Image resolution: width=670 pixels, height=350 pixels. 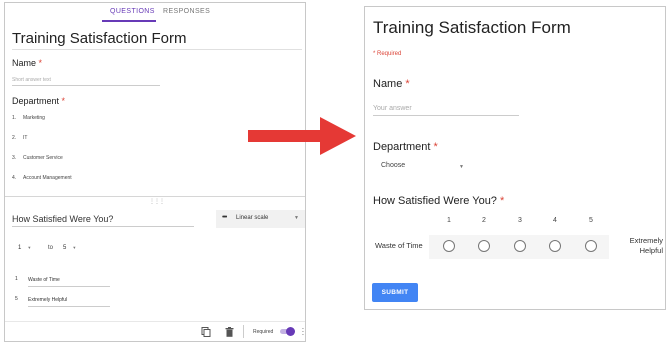 What do you see at coordinates (132, 11) in the screenshot?
I see `tab-questions: QUESTIONS` at bounding box center [132, 11].